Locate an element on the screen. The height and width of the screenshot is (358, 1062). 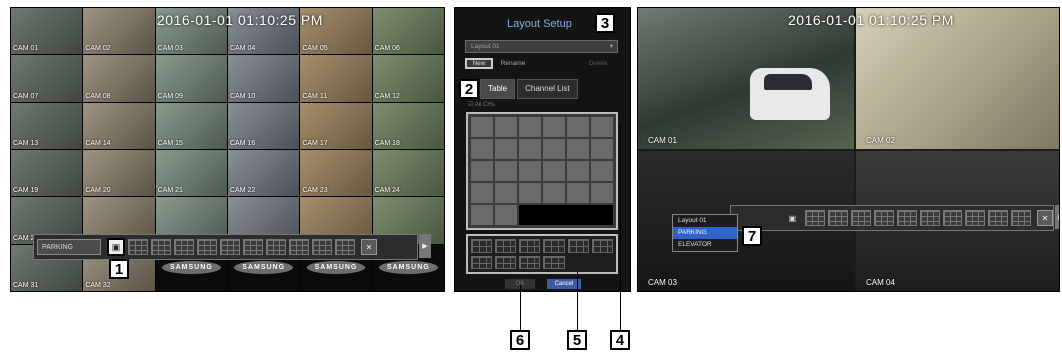
all-chs-checkbox: ☑ All CHs is located at coordinates (481, 104).